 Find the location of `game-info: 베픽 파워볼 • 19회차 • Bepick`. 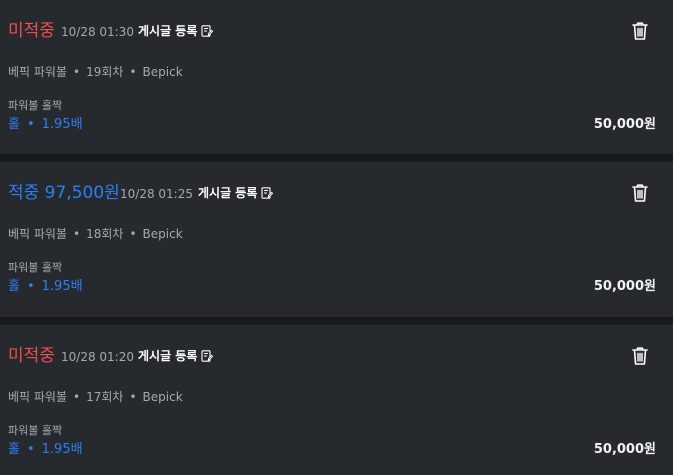

game-info: 베픽 파워볼 • 19회차 • Bepick is located at coordinates (95, 72).